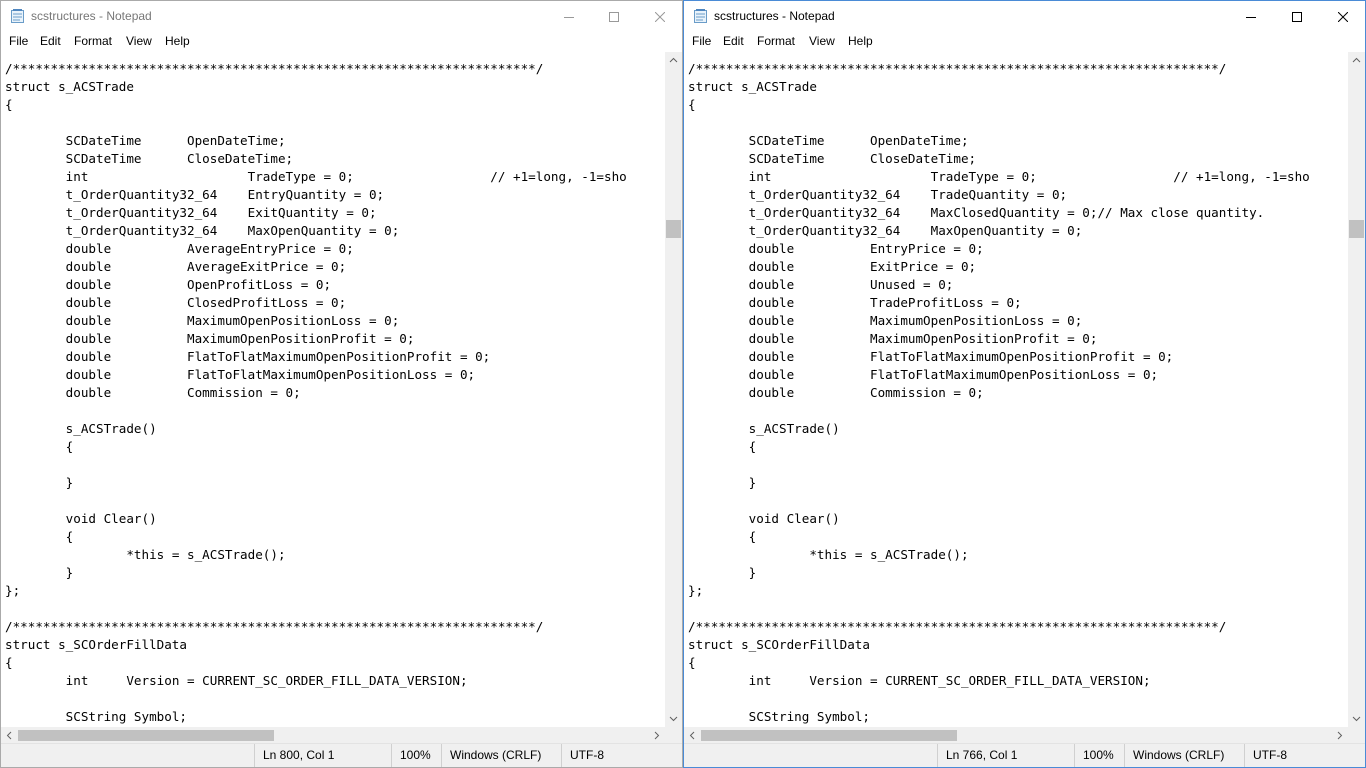 The width and height of the screenshot is (1366, 768). I want to click on text-line: struct s_SCOrderFillData, so click(96, 644).